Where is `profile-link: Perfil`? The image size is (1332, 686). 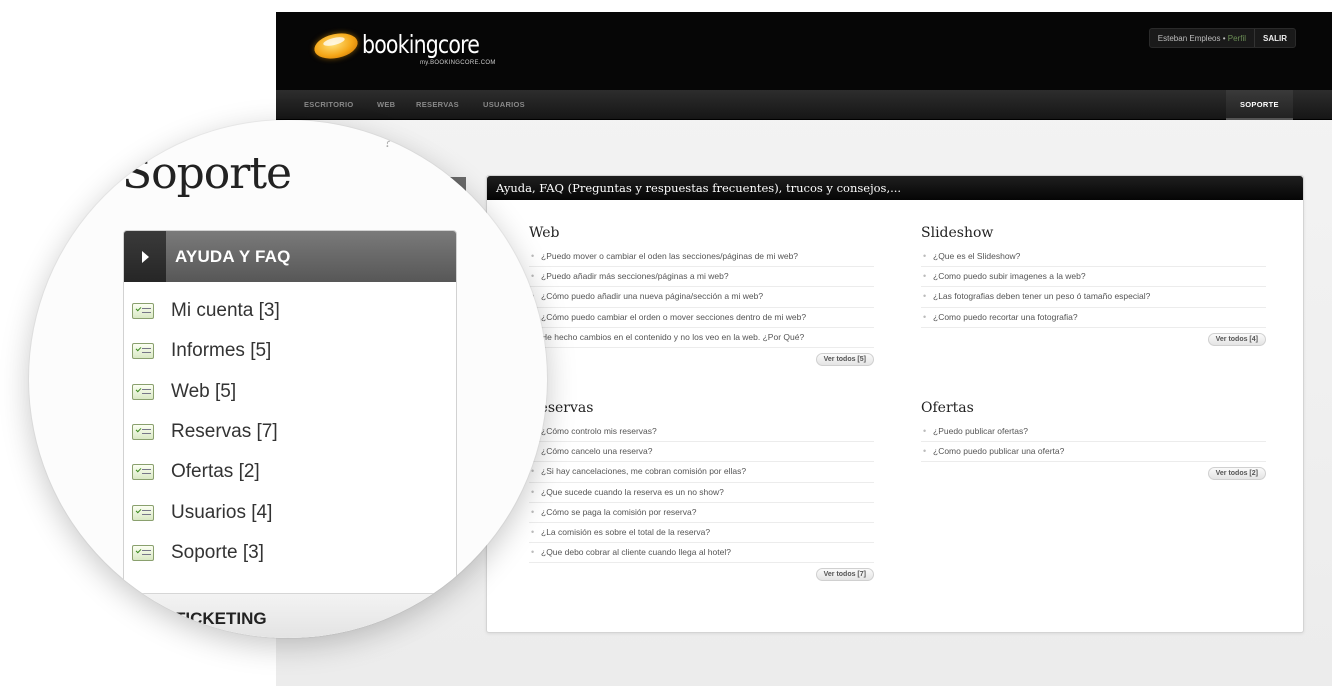
profile-link: Perfil is located at coordinates (1237, 38).